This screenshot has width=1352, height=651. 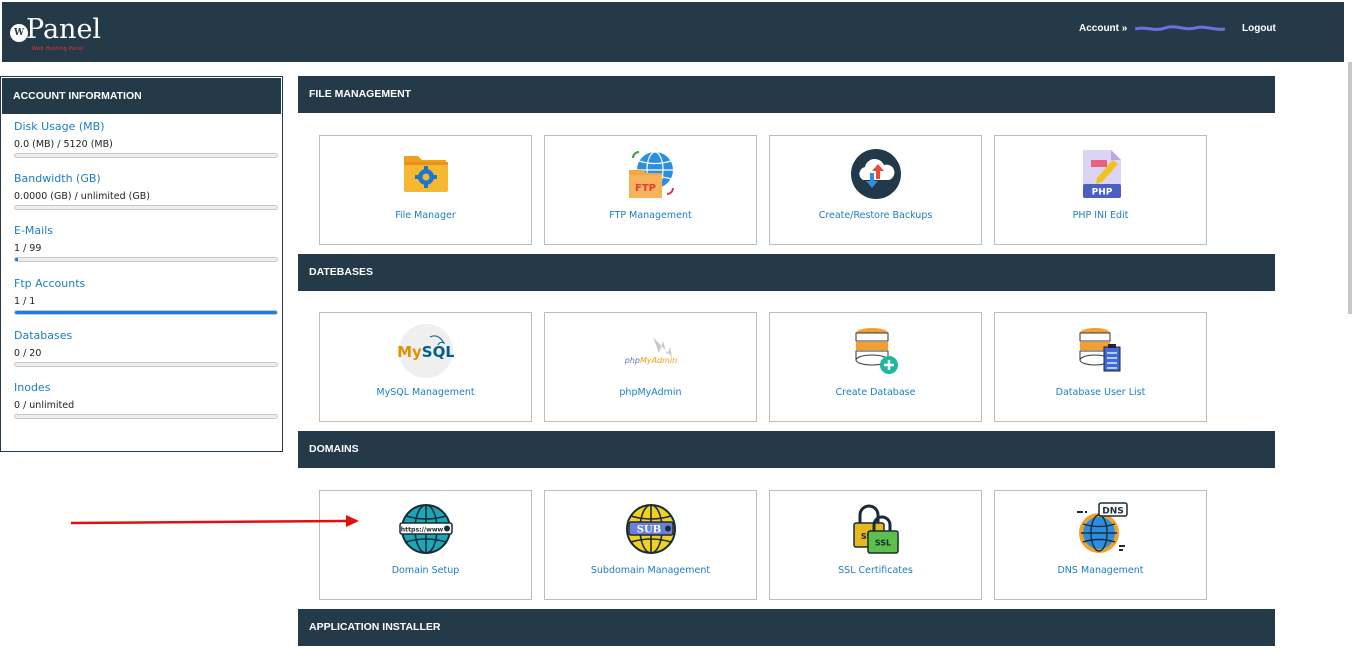 What do you see at coordinates (146, 348) in the screenshot?
I see `stat-databases: Databases 0 / 20` at bounding box center [146, 348].